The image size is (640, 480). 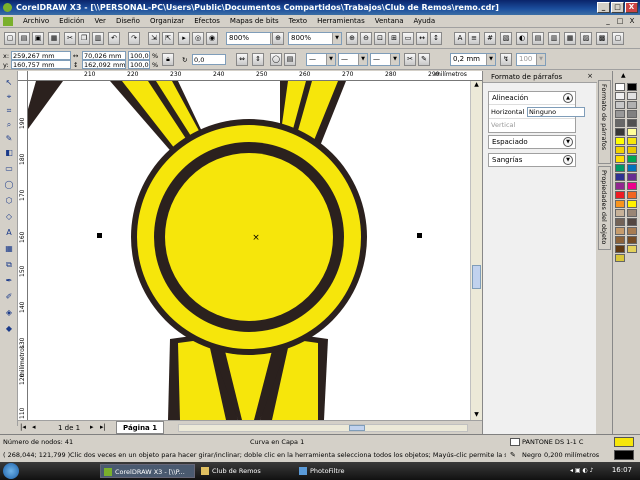 I want to click on zoom-tool-icon: ⌕, so click(x=9, y=124).